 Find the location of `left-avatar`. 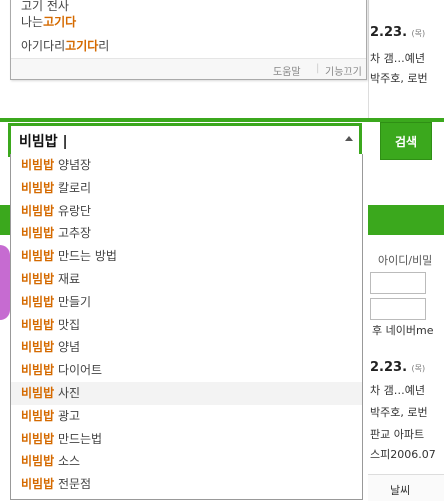

left-avatar is located at coordinates (5, 282).